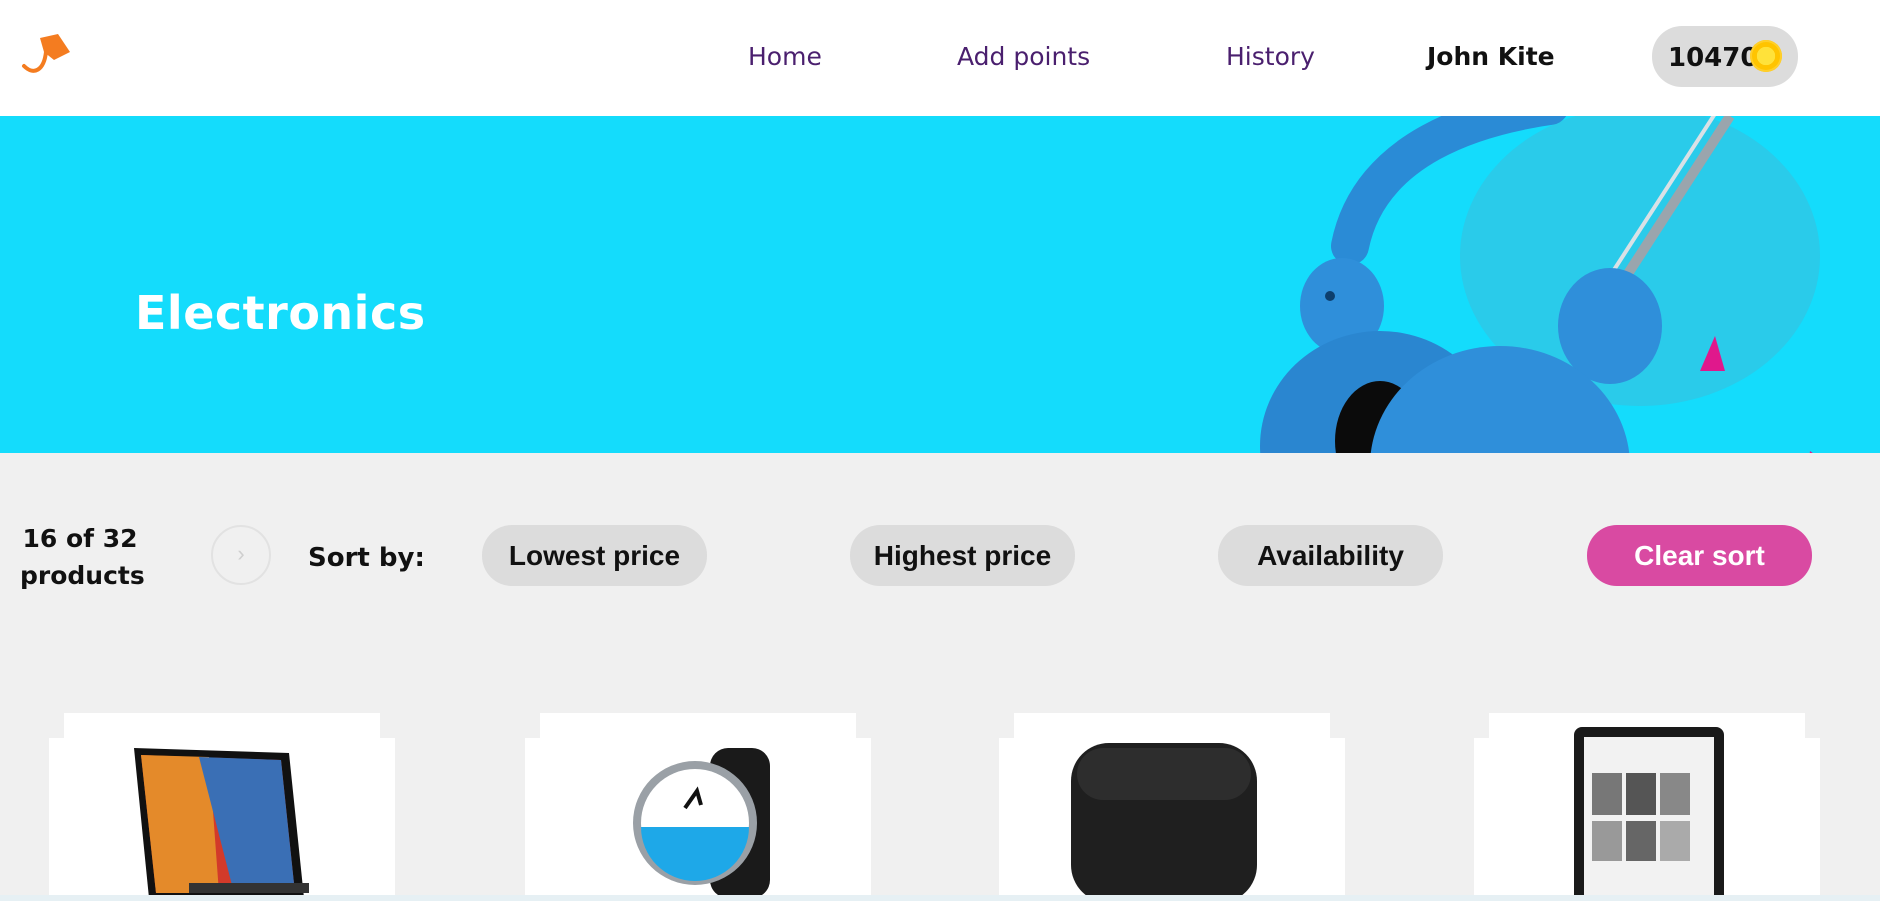 This screenshot has height=901, width=1880. I want to click on headphones-illustration, so click(1540, 284).